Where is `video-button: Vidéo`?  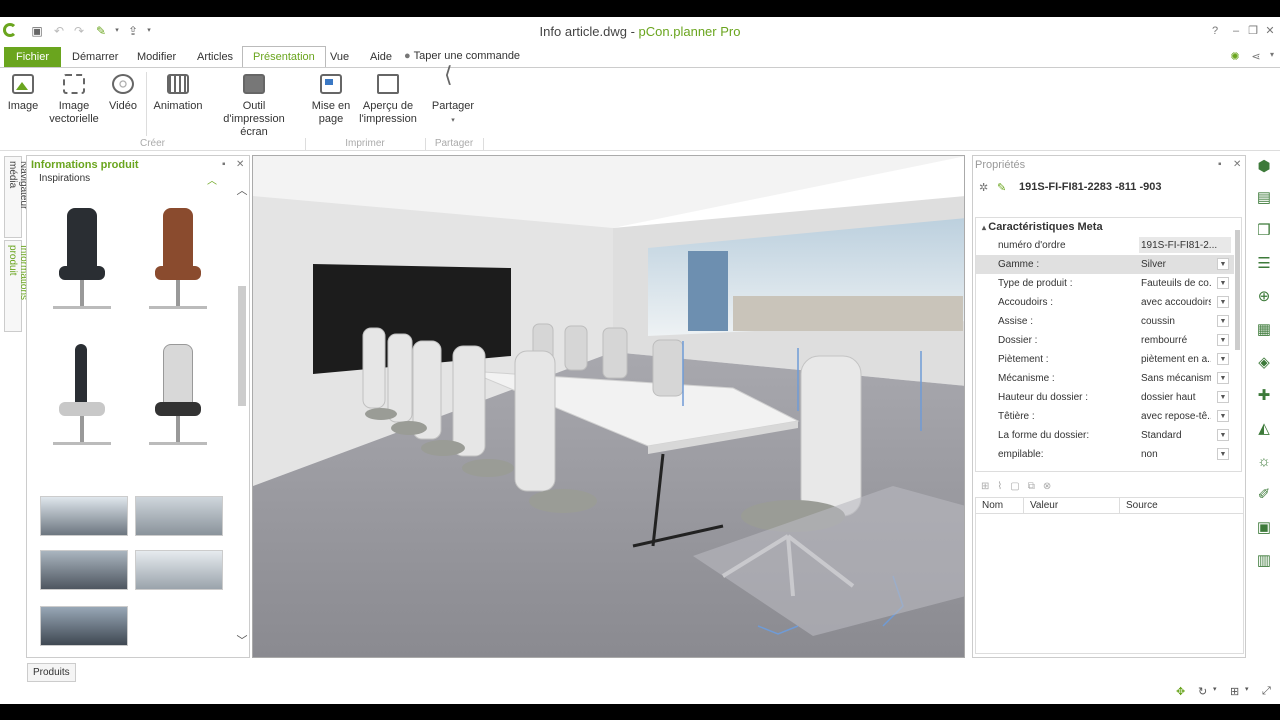
video-button: Vidéo is located at coordinates (123, 93).